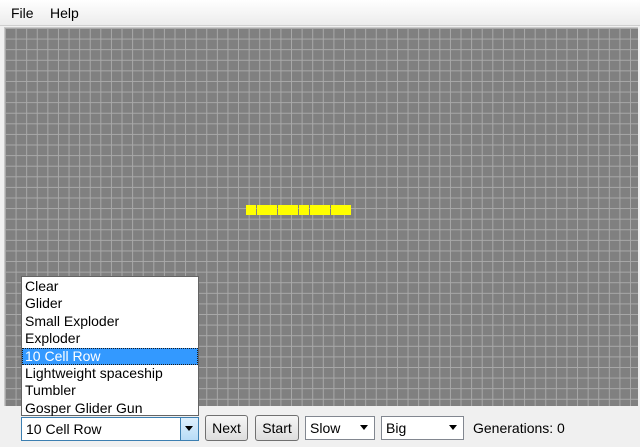 The width and height of the screenshot is (640, 447). I want to click on size-select: Big, so click(422, 428).